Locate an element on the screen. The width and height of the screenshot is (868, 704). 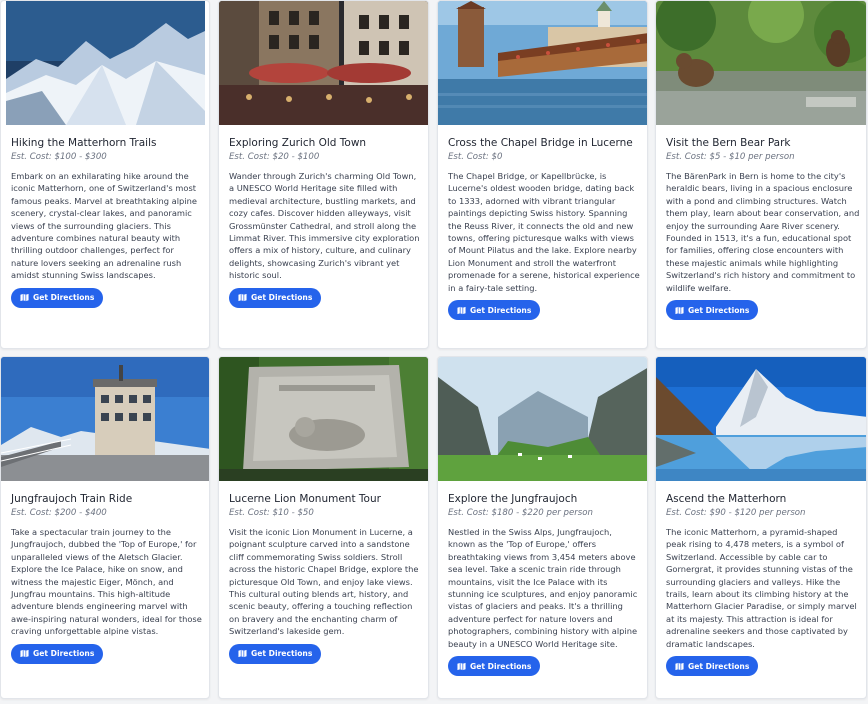
attraction-title: Hiking the Matterhorn Trails is located at coordinates (84, 143).